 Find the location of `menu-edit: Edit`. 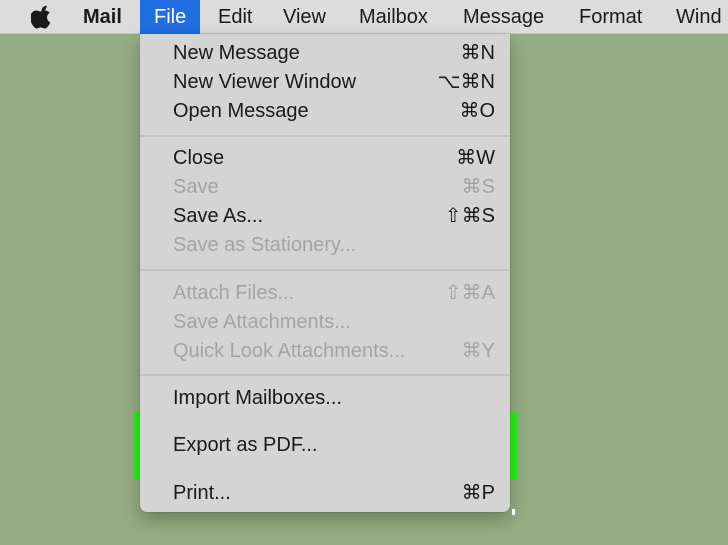

menu-edit: Edit is located at coordinates (235, 17).